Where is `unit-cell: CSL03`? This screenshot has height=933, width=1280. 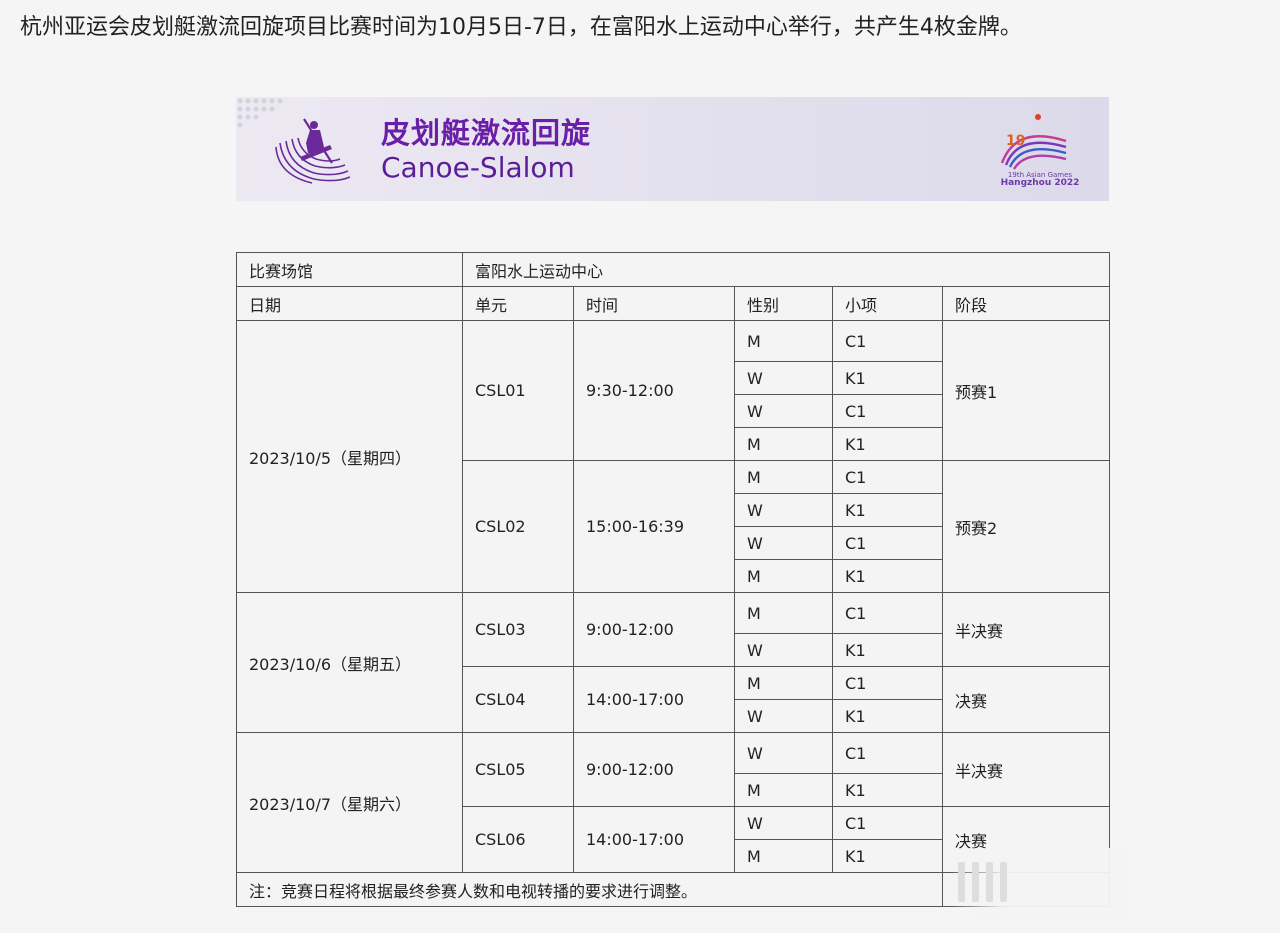
unit-cell: CSL03 is located at coordinates (518, 629).